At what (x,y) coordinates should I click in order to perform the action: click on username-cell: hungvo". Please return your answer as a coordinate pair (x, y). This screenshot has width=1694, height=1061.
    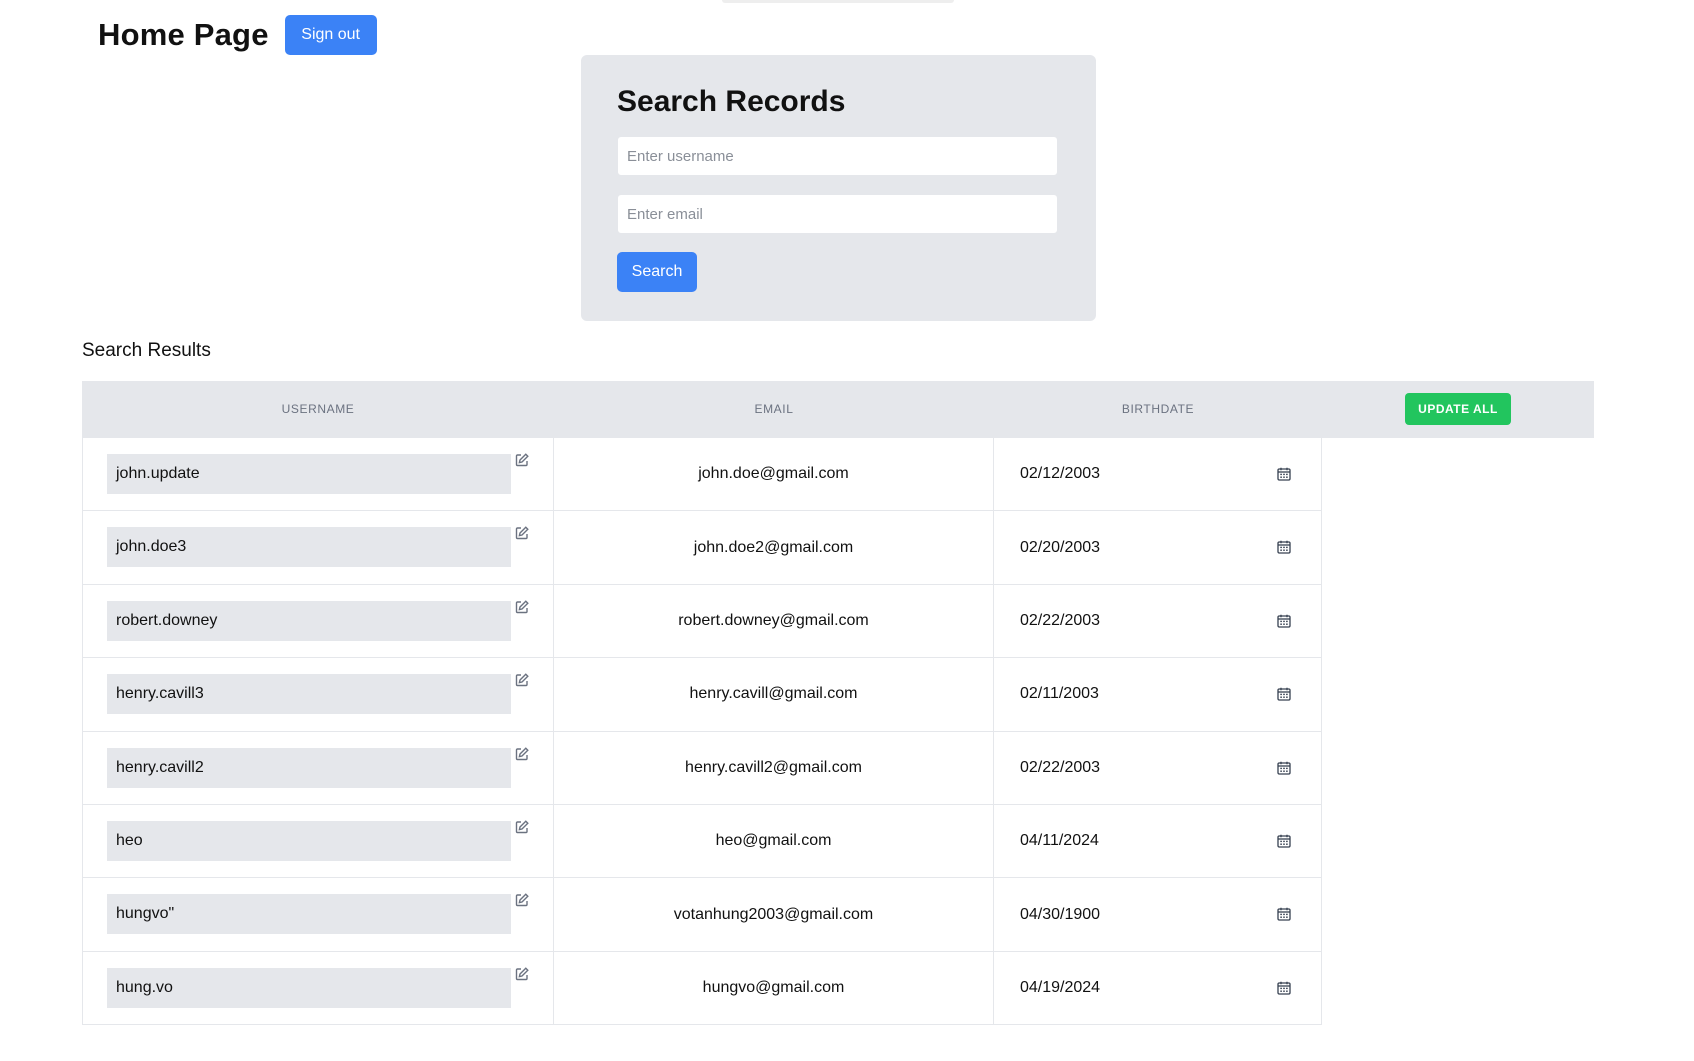
    Looking at the image, I should click on (318, 915).